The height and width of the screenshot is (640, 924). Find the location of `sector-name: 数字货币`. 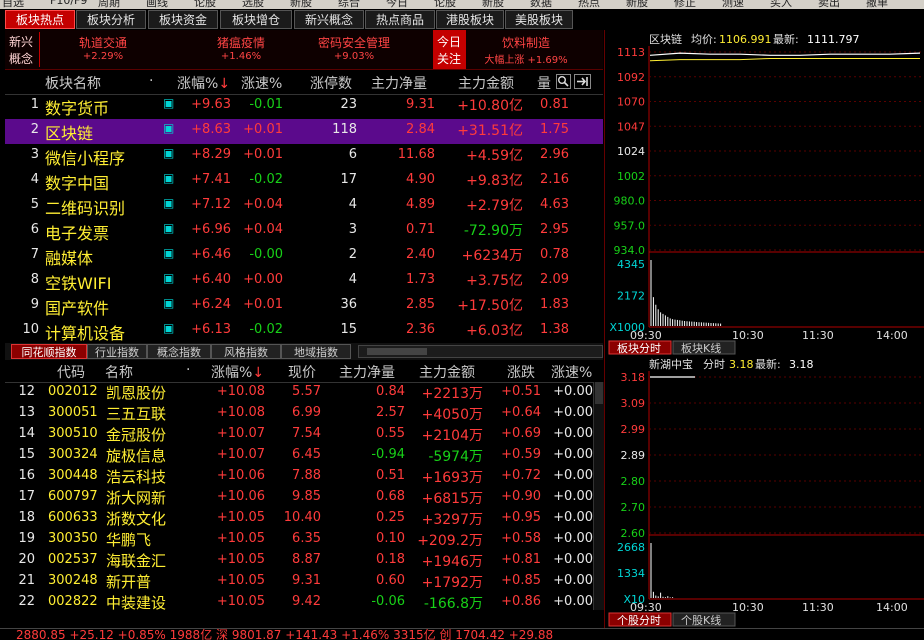

sector-name: 数字货币 is located at coordinates (77, 107).